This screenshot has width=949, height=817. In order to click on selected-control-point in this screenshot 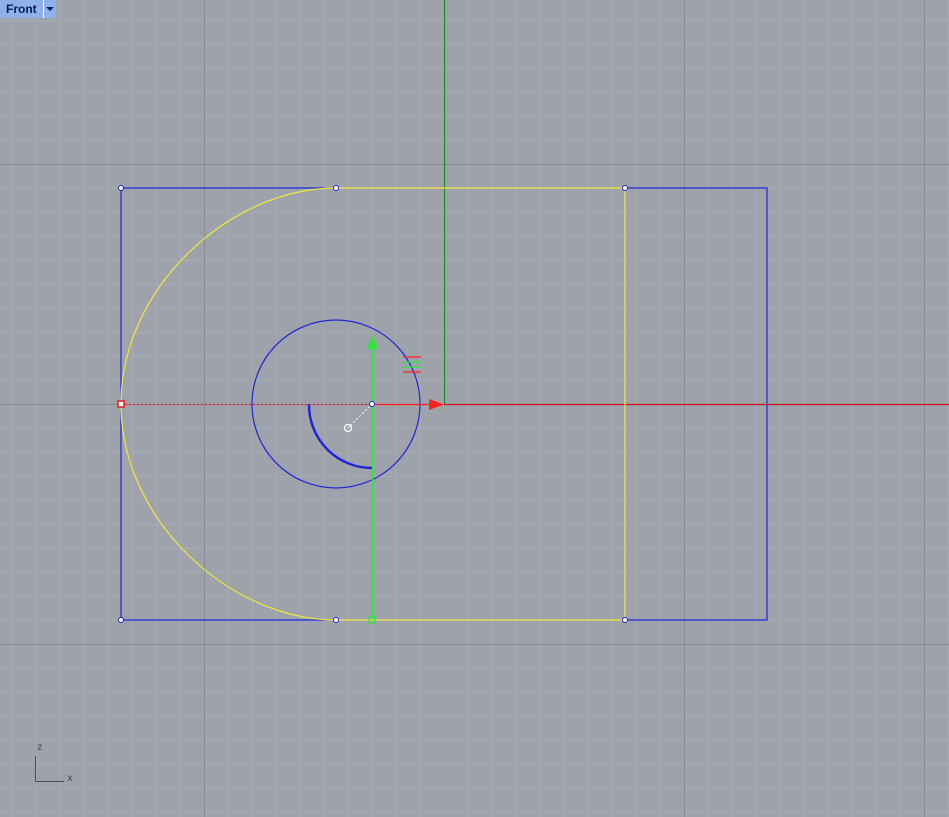, I will do `click(121, 404)`.